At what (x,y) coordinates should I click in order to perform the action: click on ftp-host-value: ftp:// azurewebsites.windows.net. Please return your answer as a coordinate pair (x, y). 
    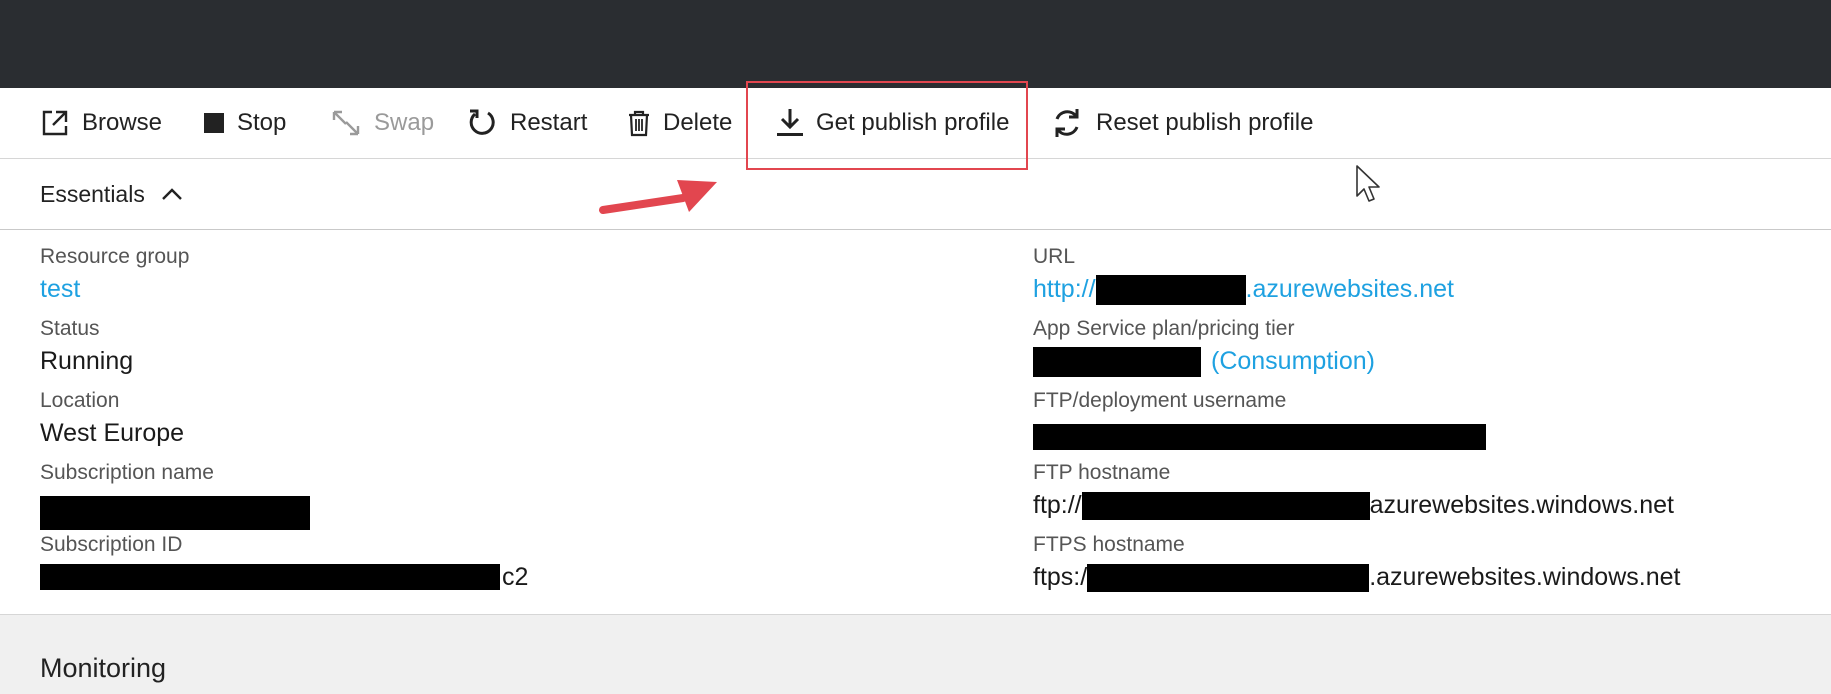
    Looking at the image, I should click on (1353, 506).